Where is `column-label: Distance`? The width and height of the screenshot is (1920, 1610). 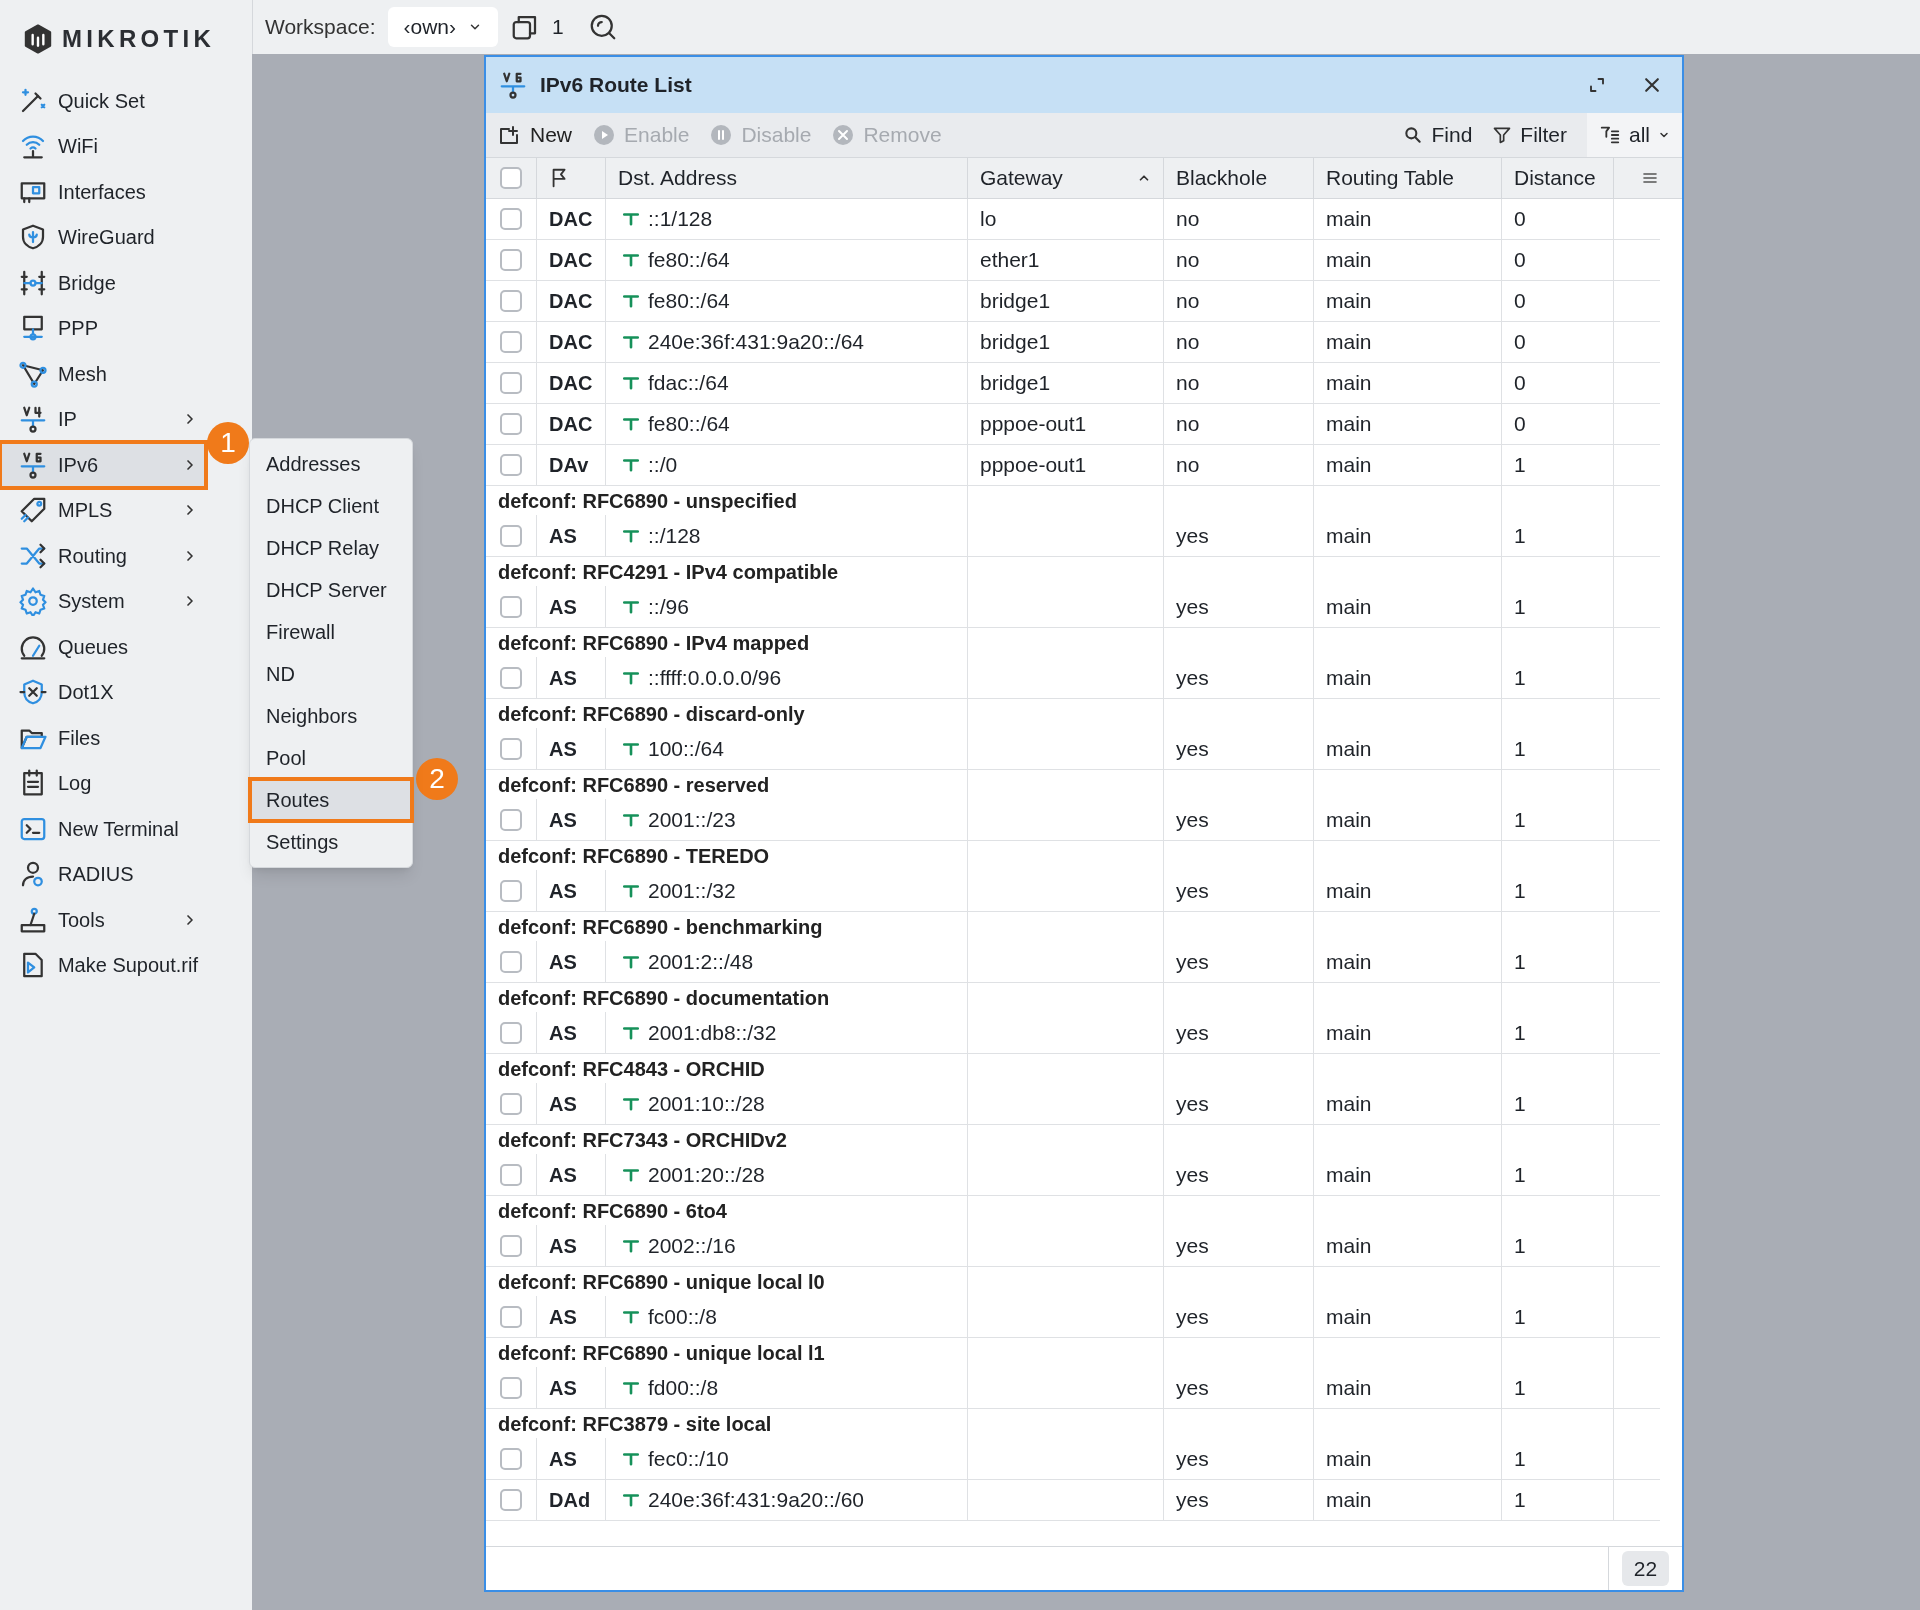 column-label: Distance is located at coordinates (1555, 178).